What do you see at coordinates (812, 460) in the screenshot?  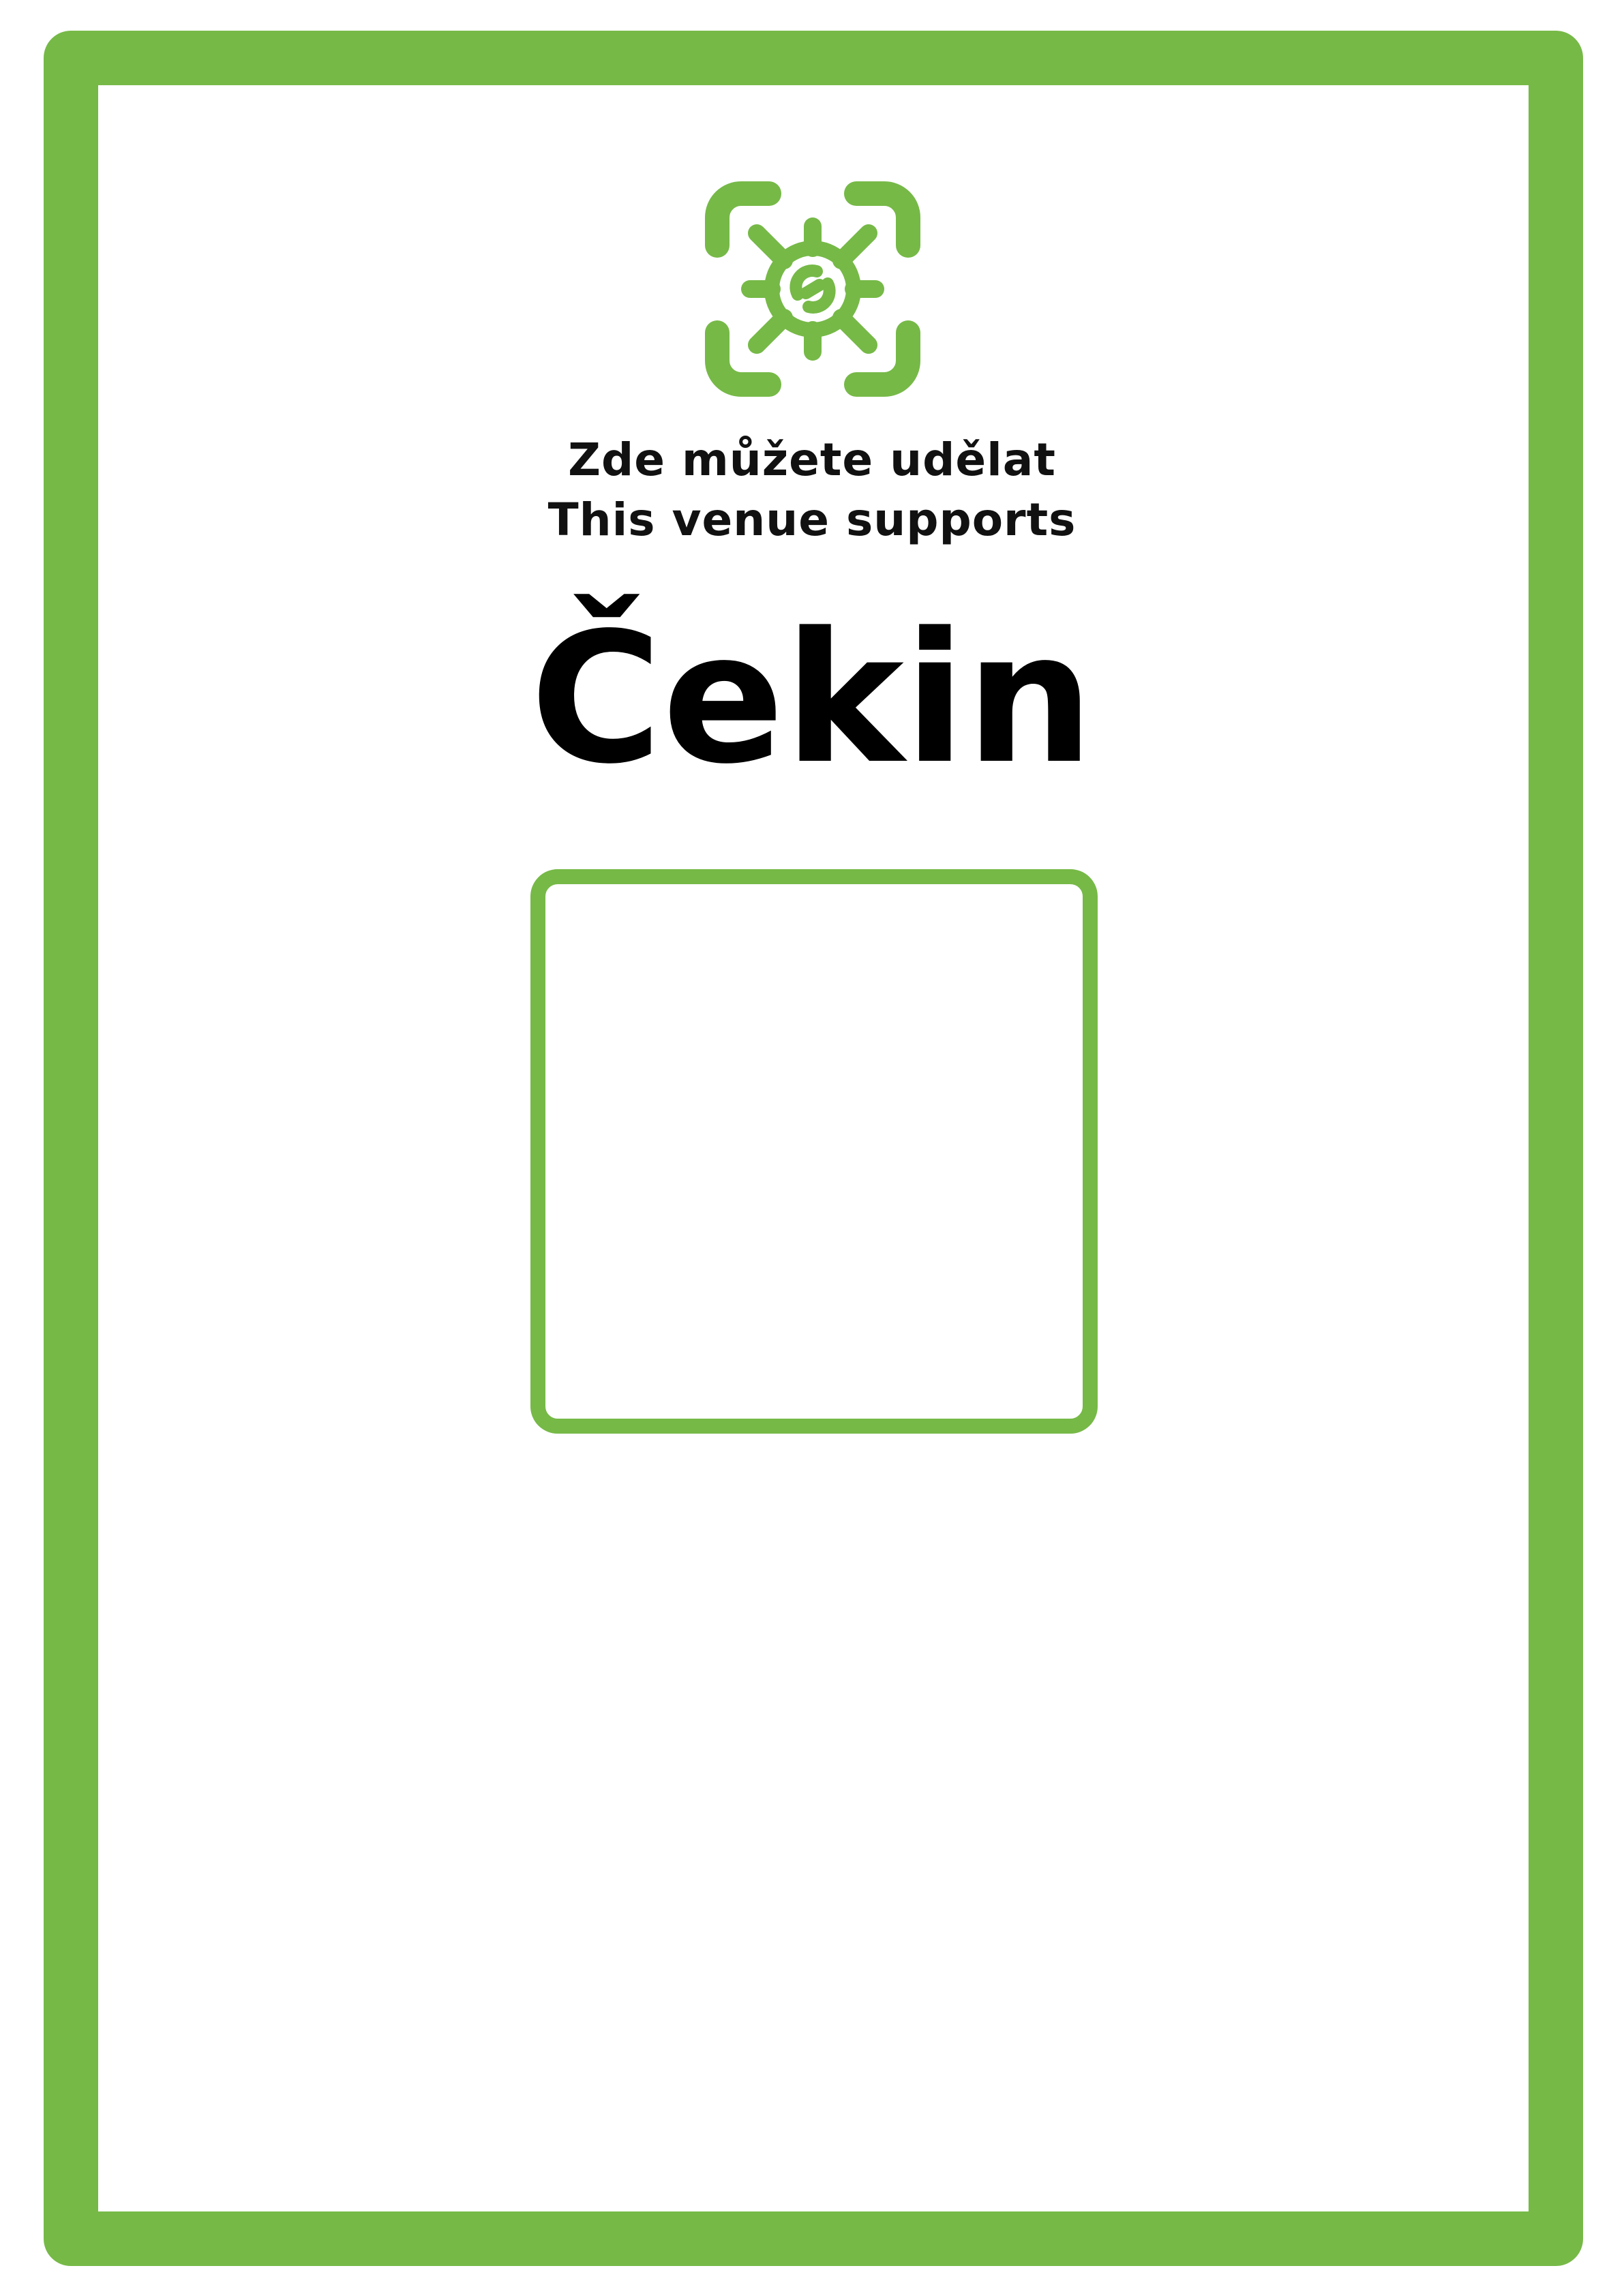 I see `subtitle-czech: Zde můžete udělat` at bounding box center [812, 460].